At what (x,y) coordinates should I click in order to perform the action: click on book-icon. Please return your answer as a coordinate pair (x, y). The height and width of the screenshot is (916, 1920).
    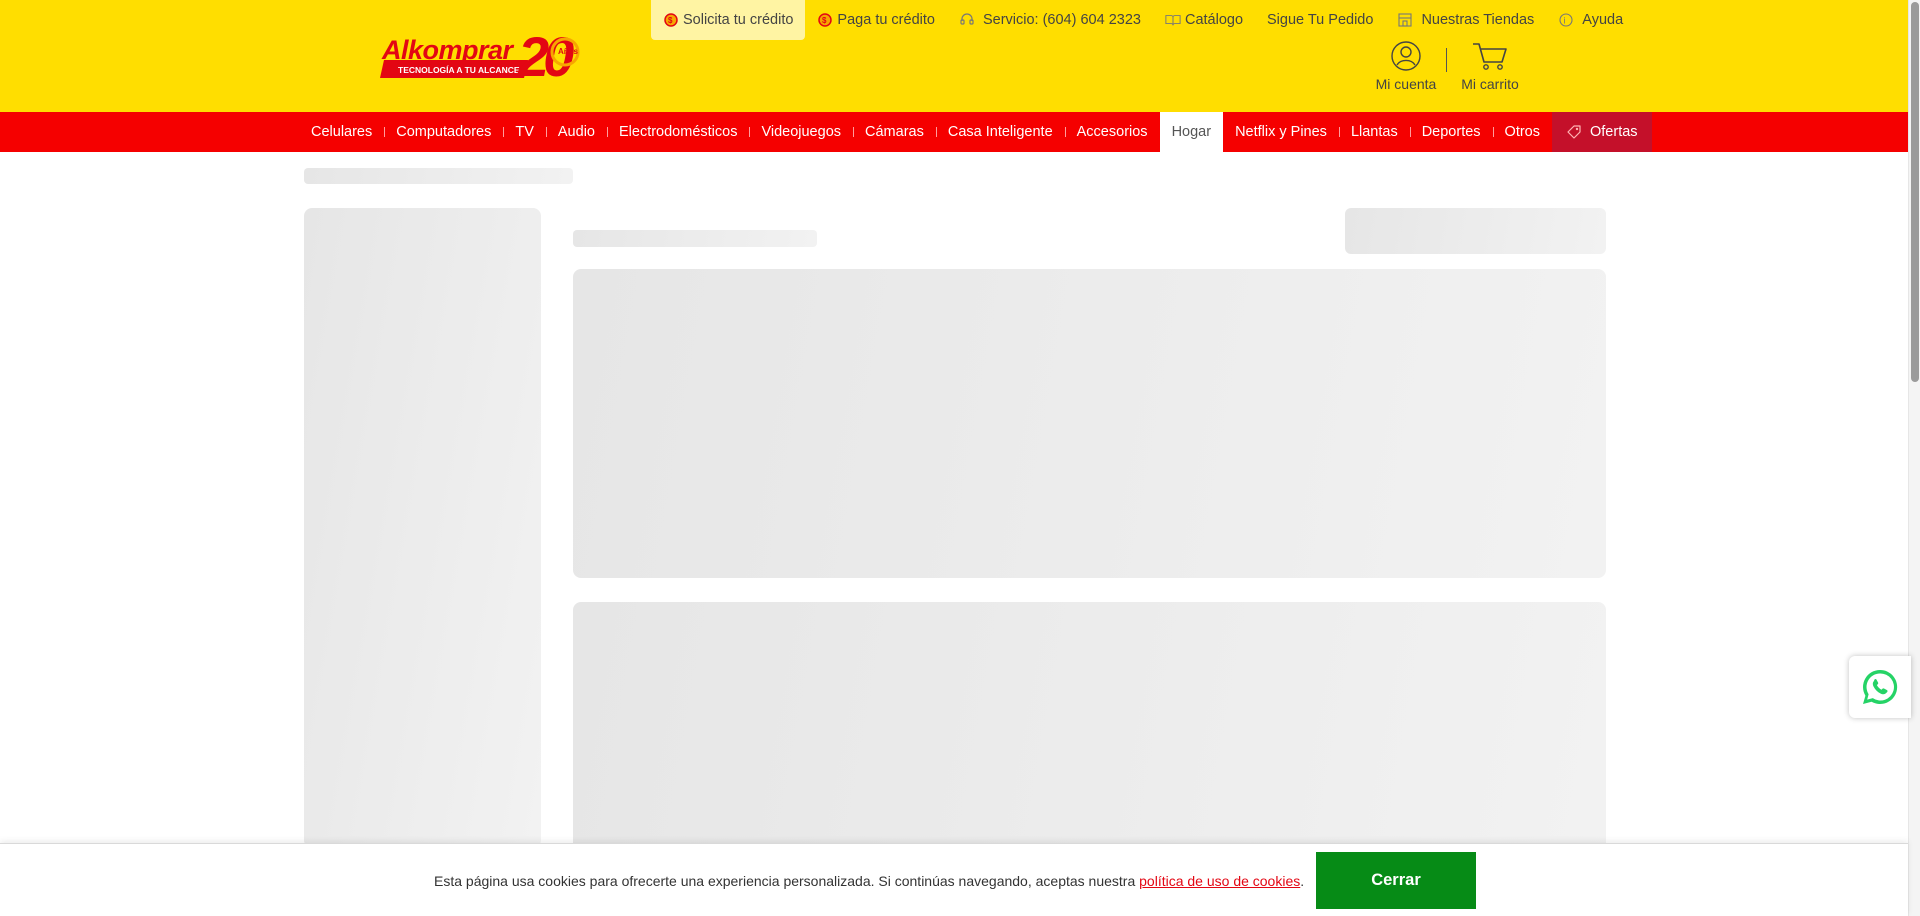
    Looking at the image, I should click on (1173, 20).